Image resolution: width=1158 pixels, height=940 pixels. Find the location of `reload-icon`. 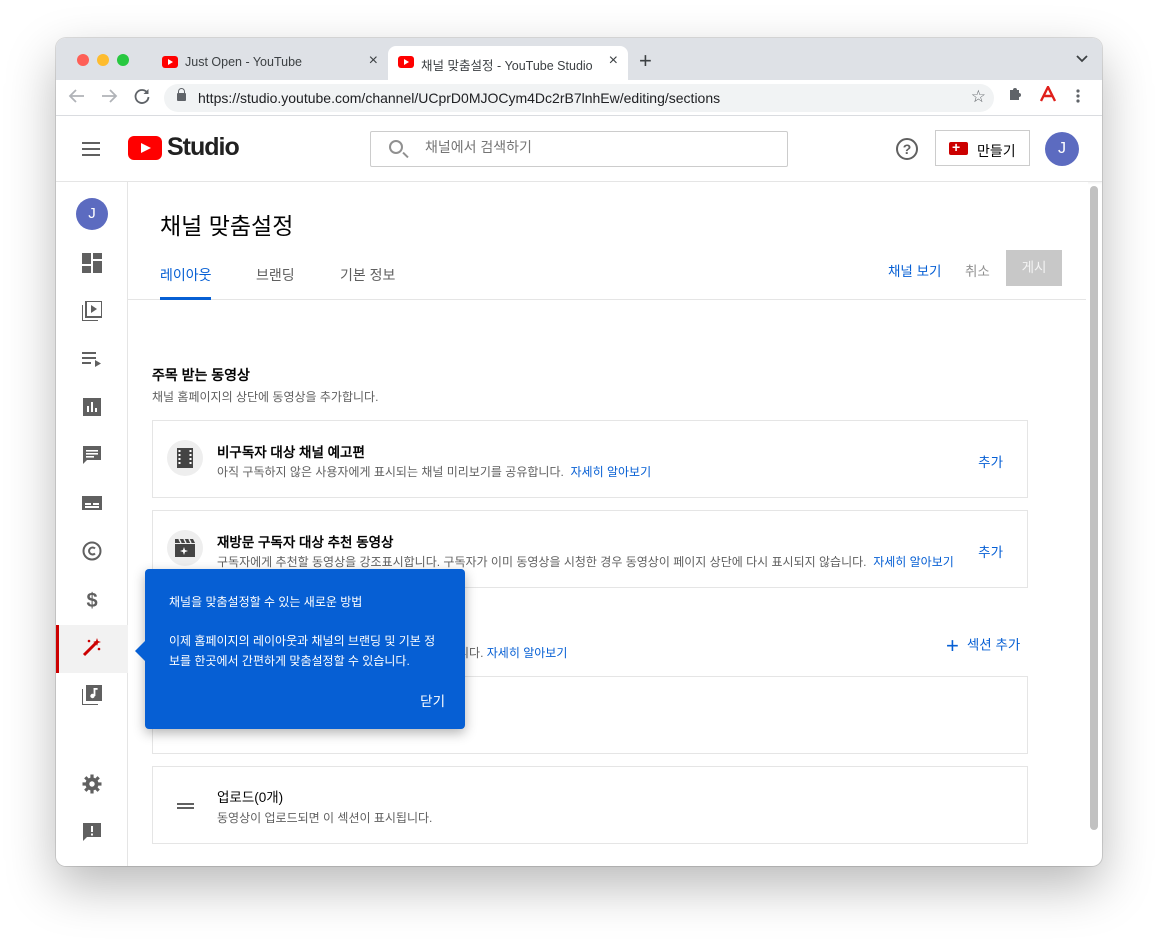

reload-icon is located at coordinates (142, 97).